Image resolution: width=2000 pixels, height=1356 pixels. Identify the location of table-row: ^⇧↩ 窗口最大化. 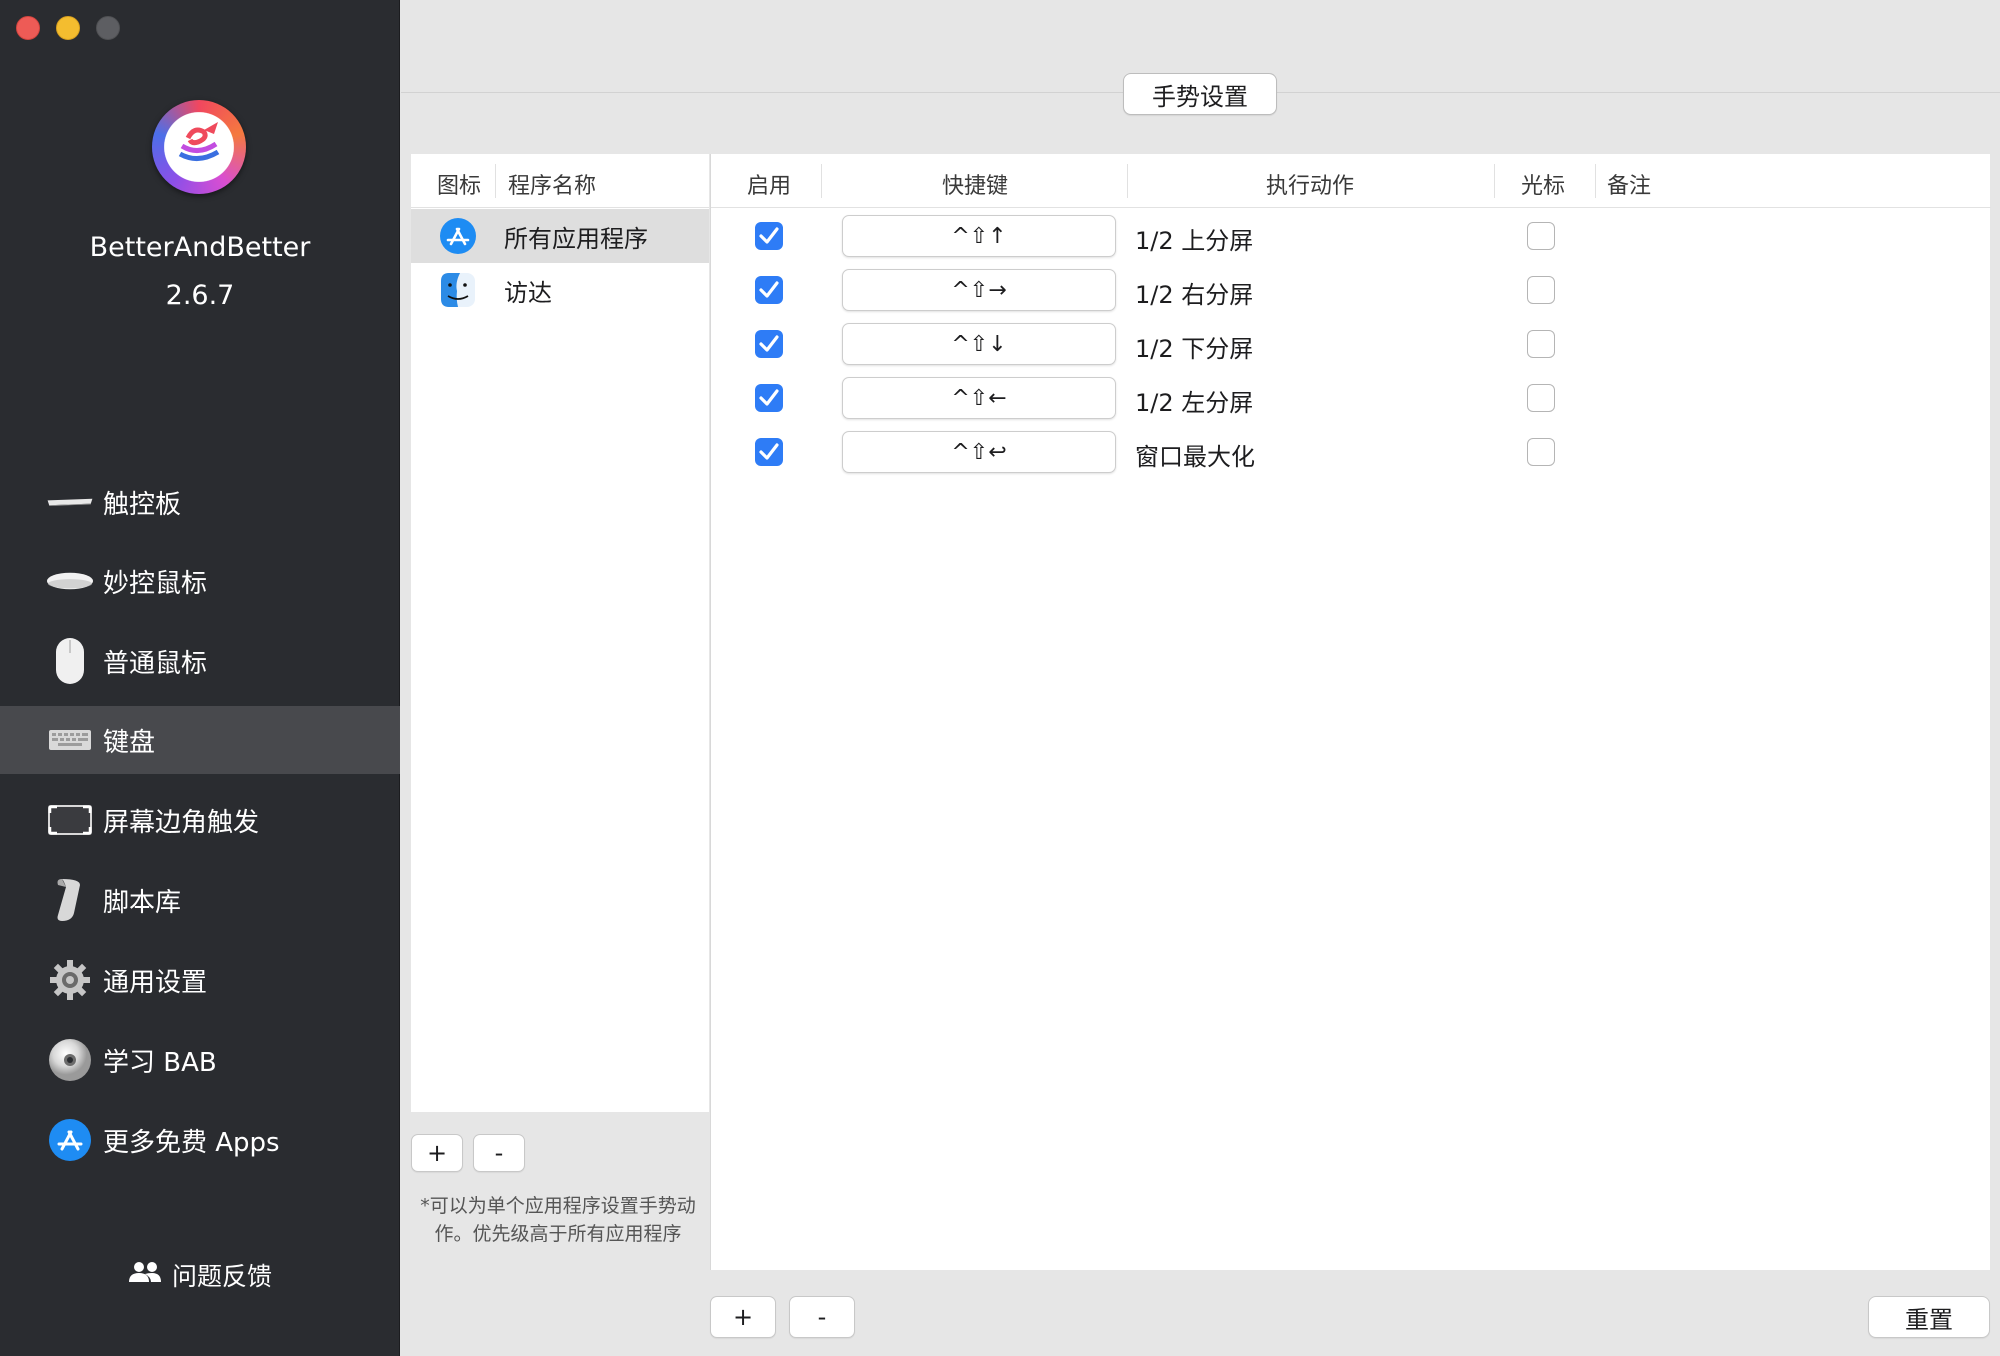
(1351, 452).